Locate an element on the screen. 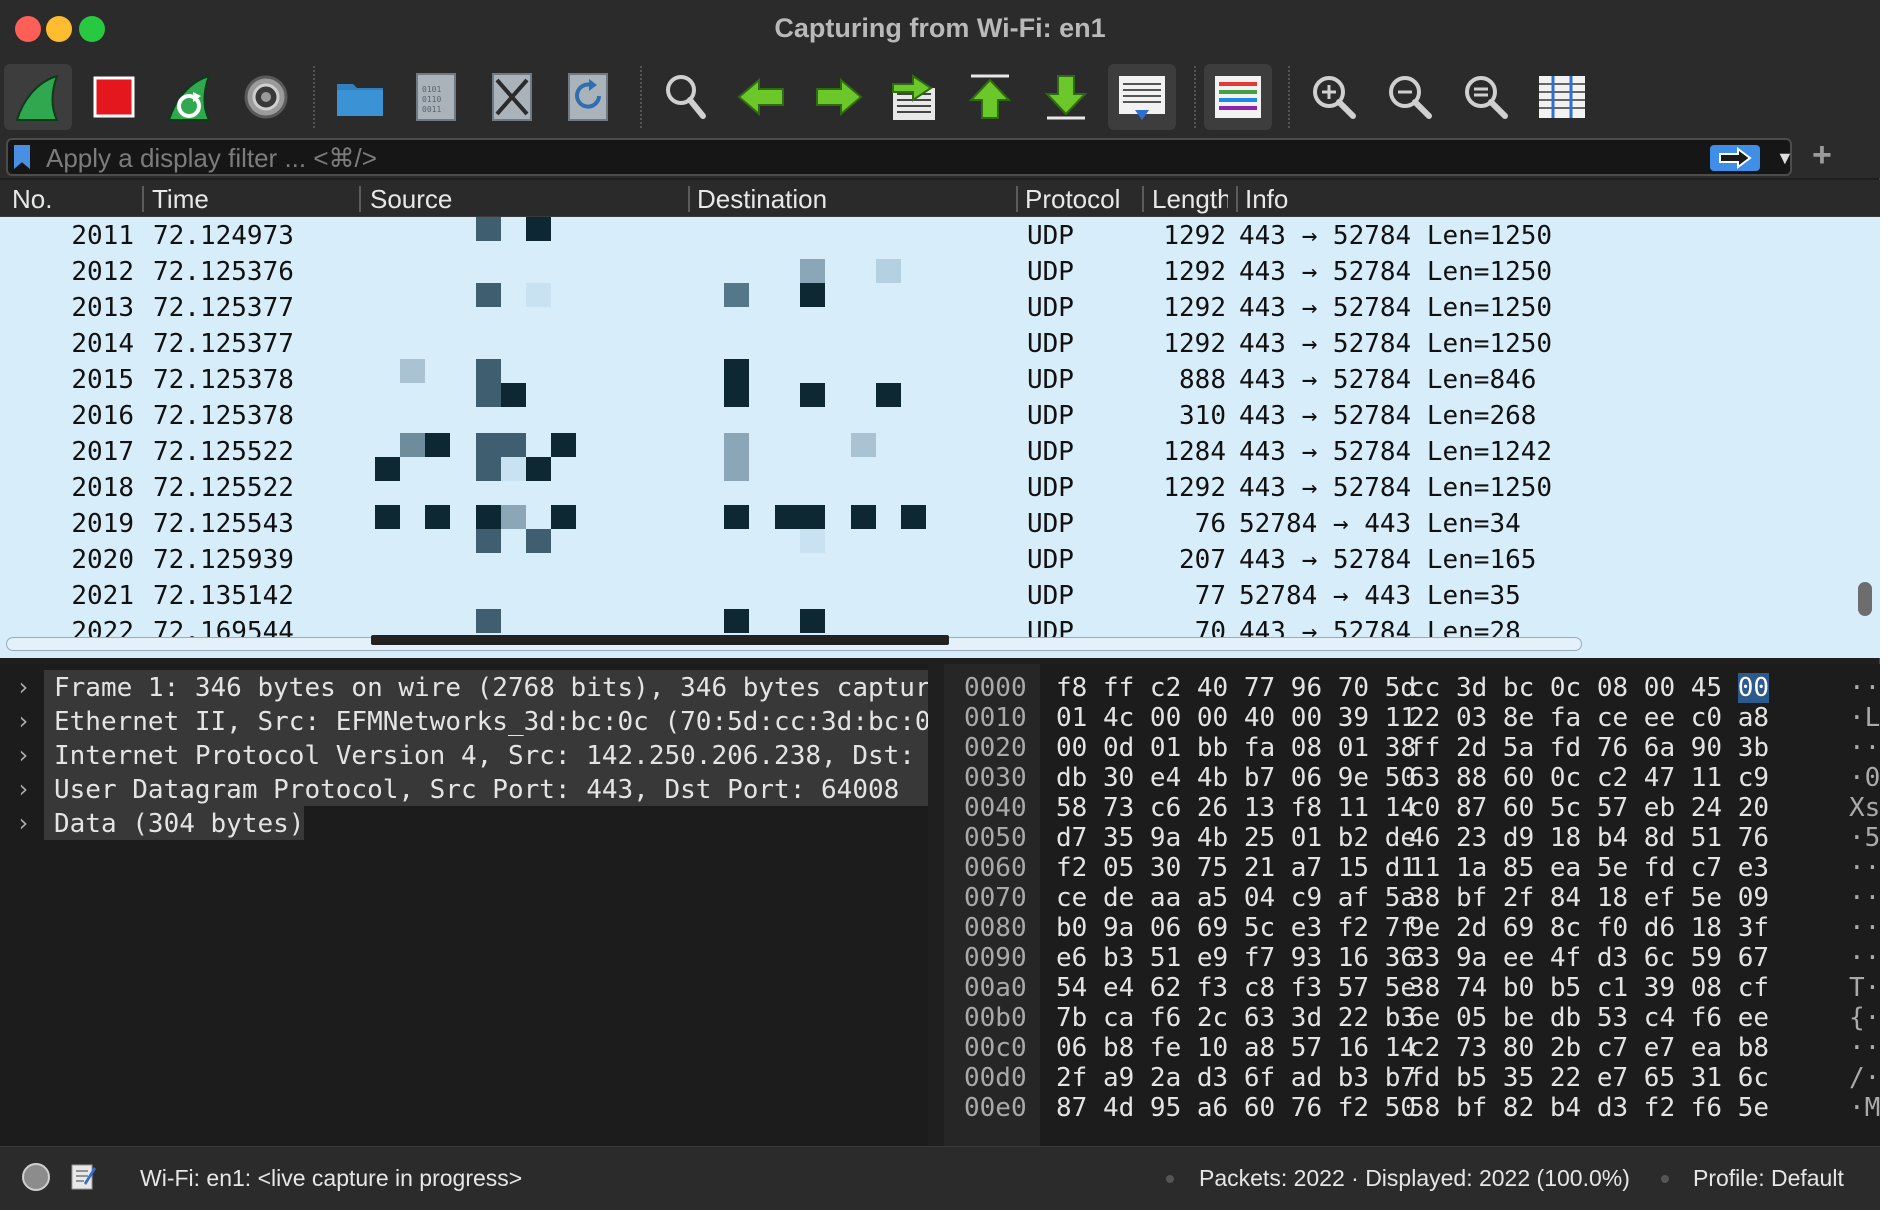 Image resolution: width=1888 pixels, height=1210 pixels. packet-count-text: Packets: 2022 · Displayed: 2022 (100.0%) is located at coordinates (1414, 1178).